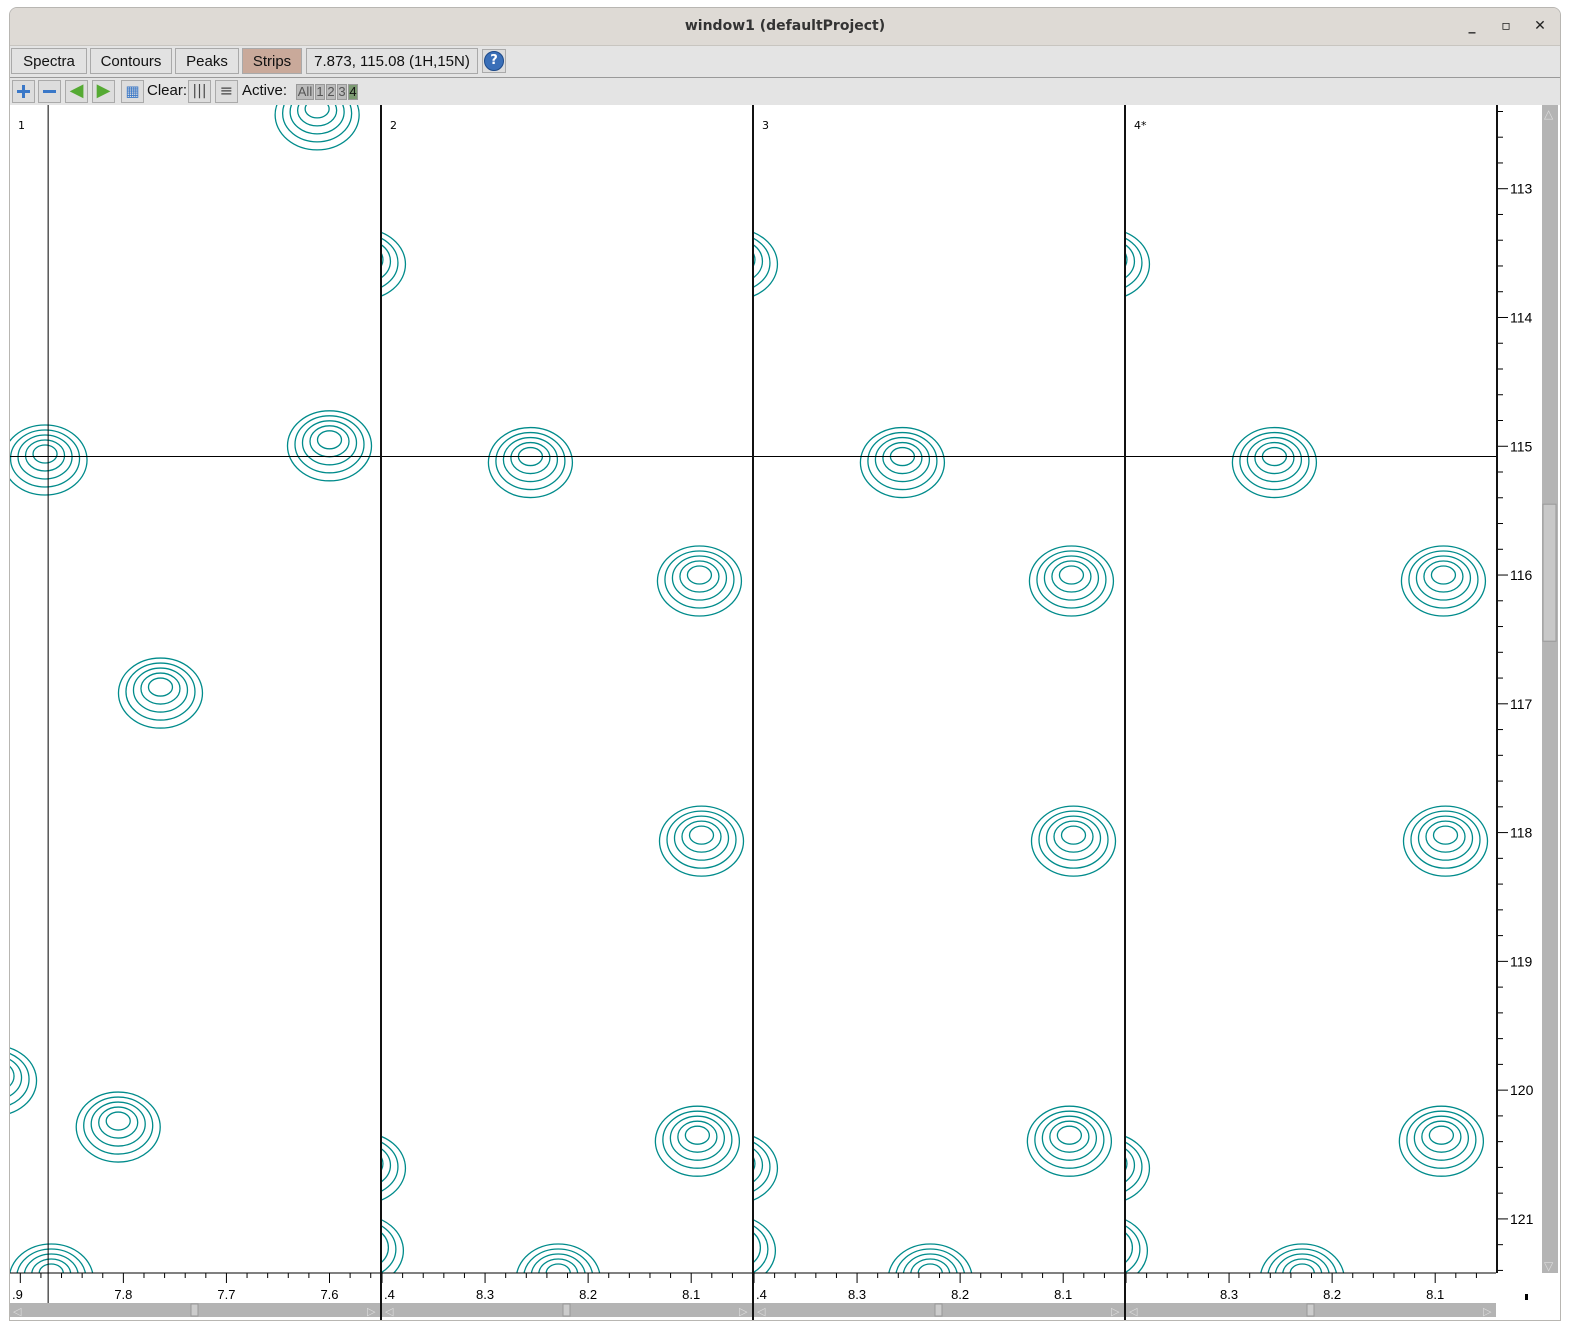 The width and height of the screenshot is (1575, 1333). Describe the element at coordinates (1540, 26) in the screenshot. I see `close-icon: ✕` at that location.